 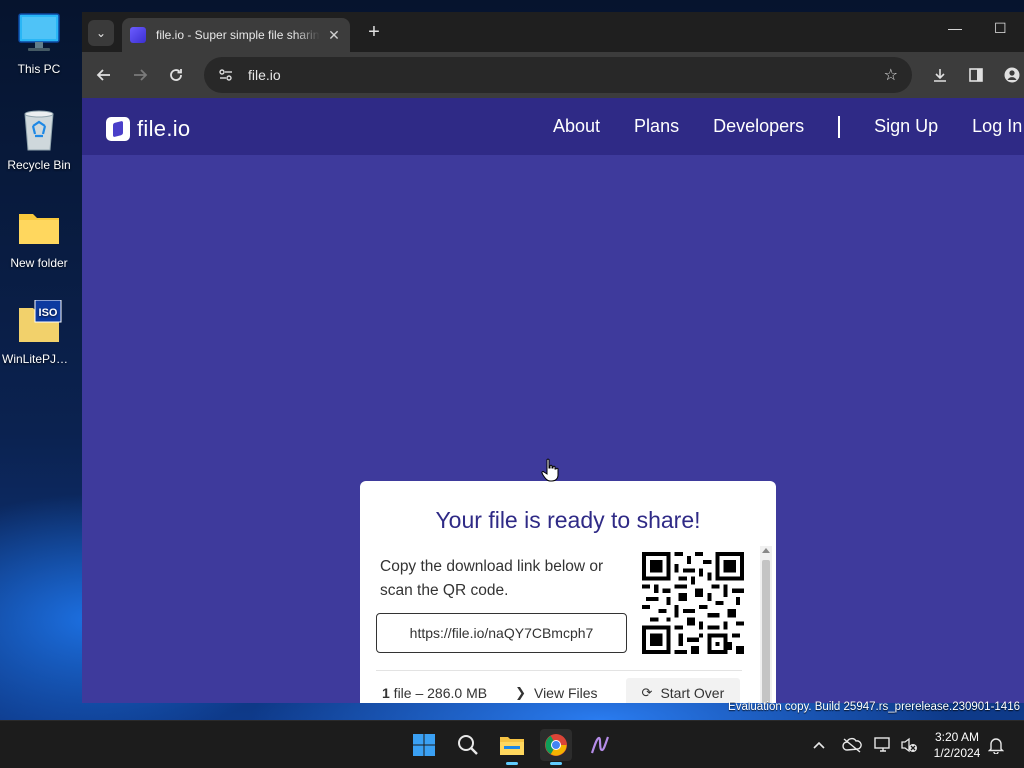 I want to click on file-explorer-icon, so click(x=512, y=746).